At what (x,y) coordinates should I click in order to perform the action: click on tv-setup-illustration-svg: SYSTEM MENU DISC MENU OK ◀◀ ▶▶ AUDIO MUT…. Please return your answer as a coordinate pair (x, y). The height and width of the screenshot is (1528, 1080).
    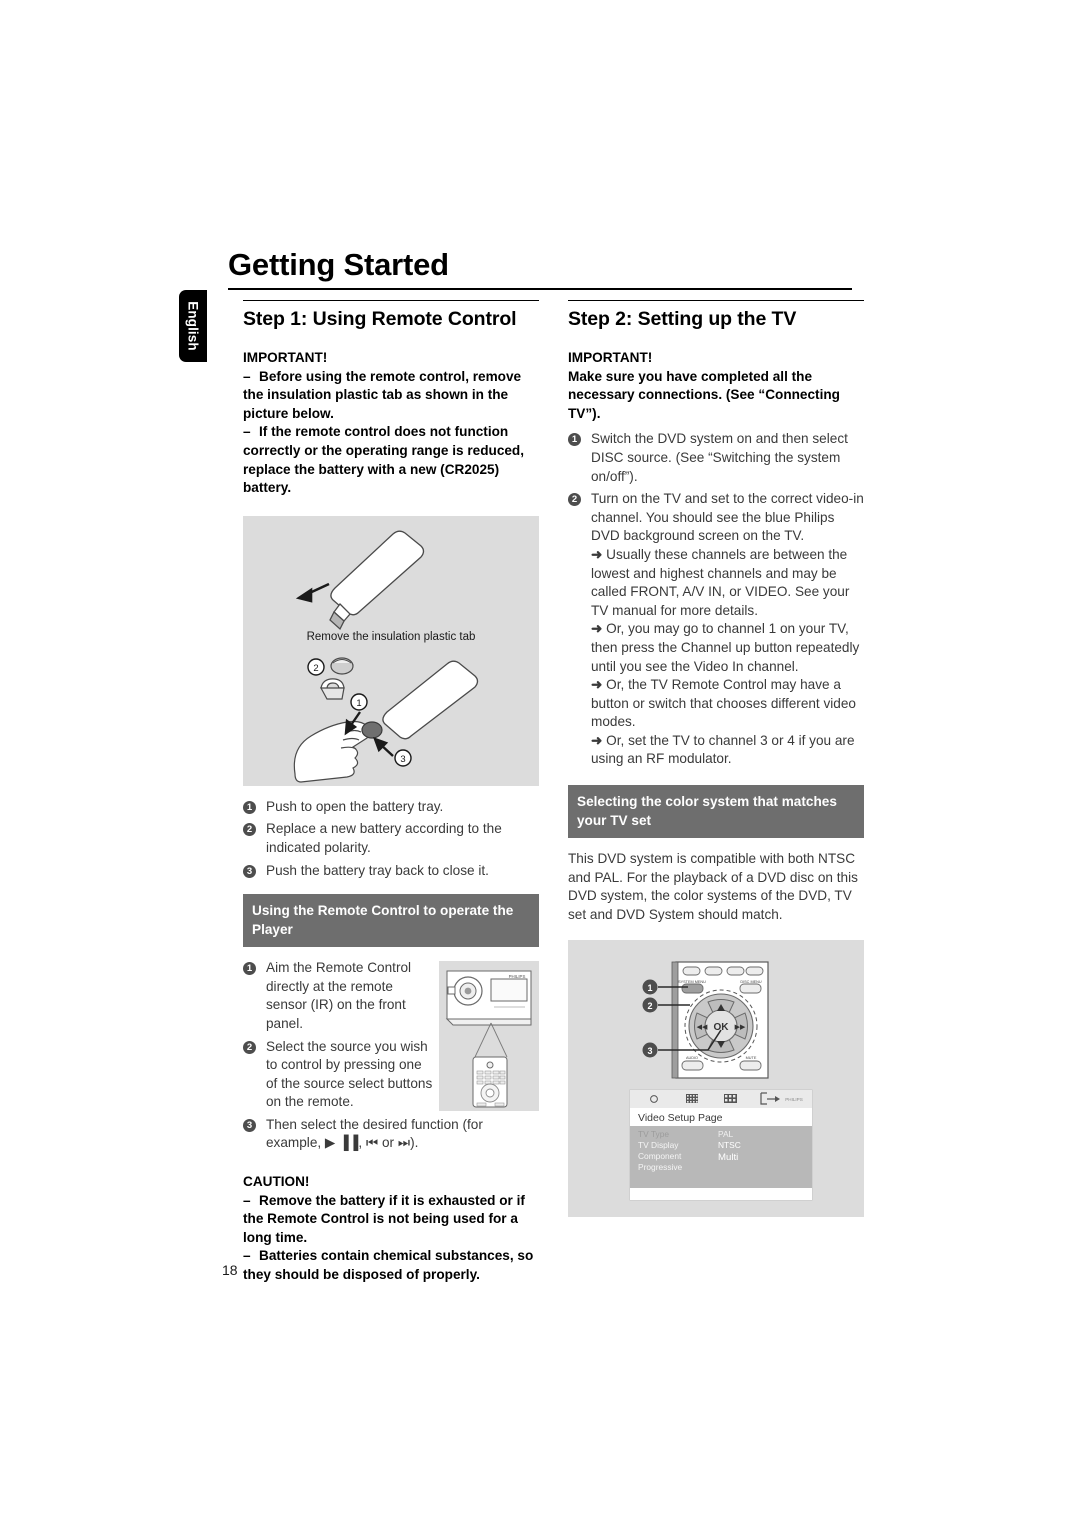
    Looking at the image, I should click on (721, 1081).